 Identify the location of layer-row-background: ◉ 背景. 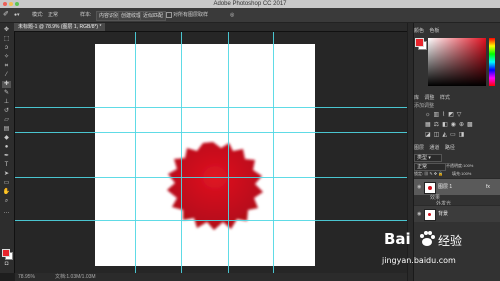
(457, 213).